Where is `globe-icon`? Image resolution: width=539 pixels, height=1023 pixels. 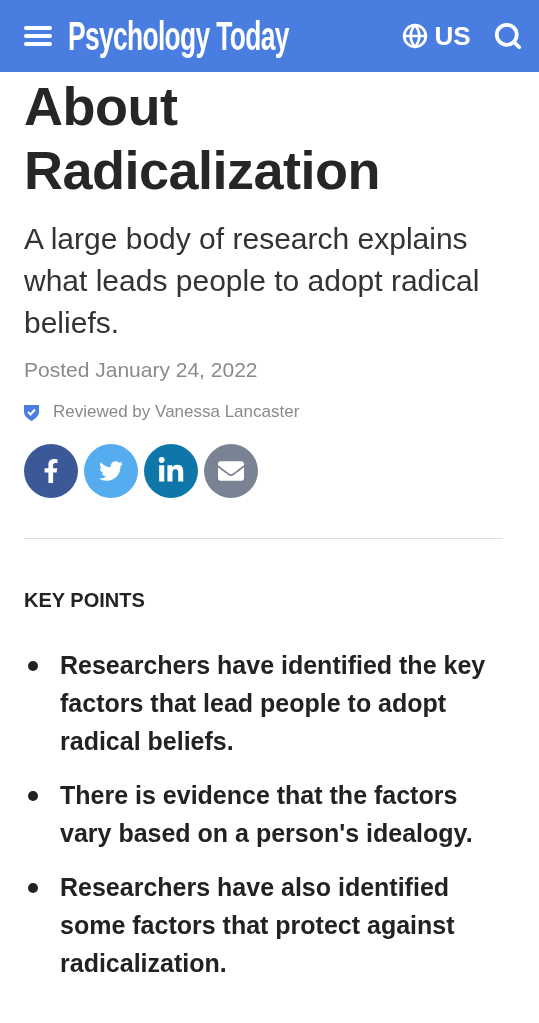
globe-icon is located at coordinates (415, 36).